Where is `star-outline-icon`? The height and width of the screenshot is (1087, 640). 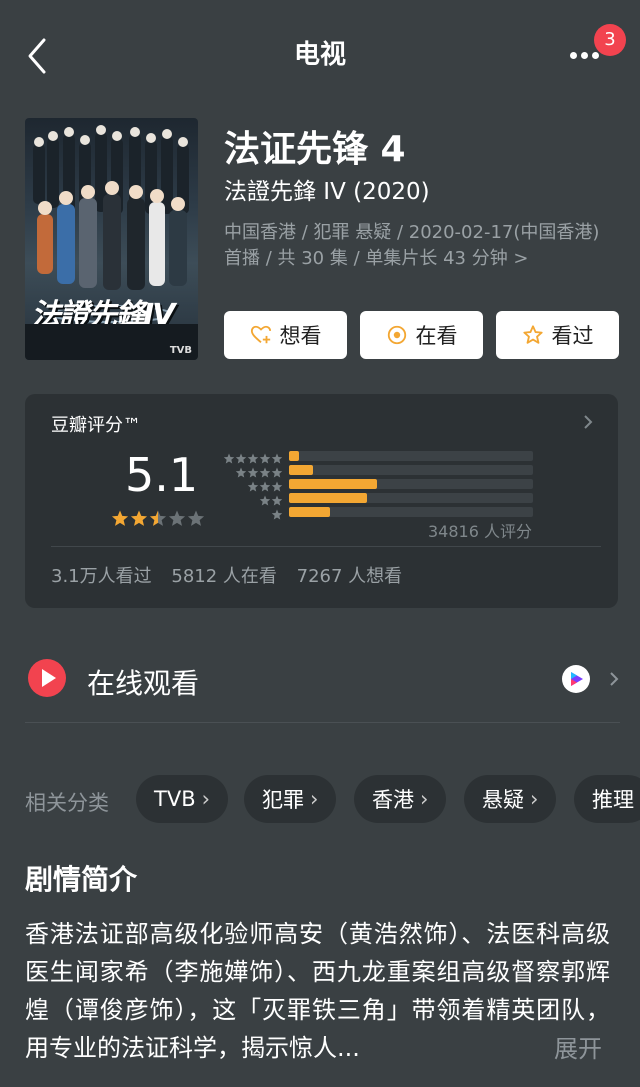
star-outline-icon is located at coordinates (532, 334).